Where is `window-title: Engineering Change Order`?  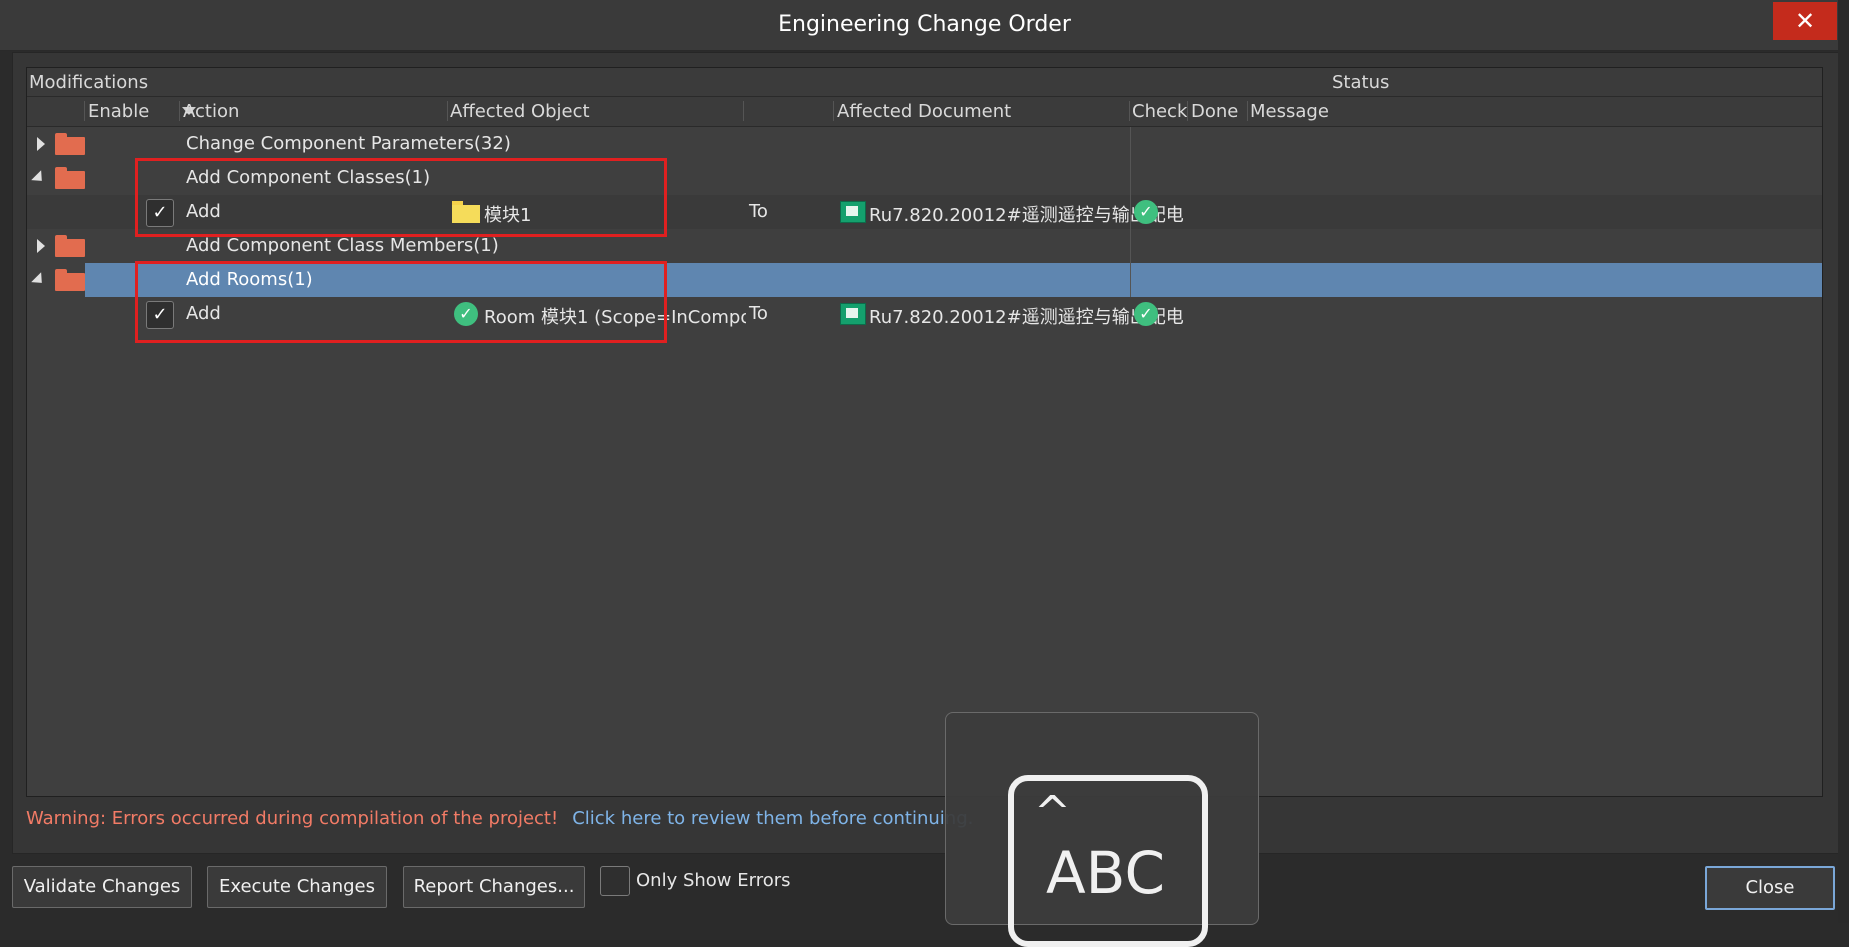
window-title: Engineering Change Order is located at coordinates (924, 24).